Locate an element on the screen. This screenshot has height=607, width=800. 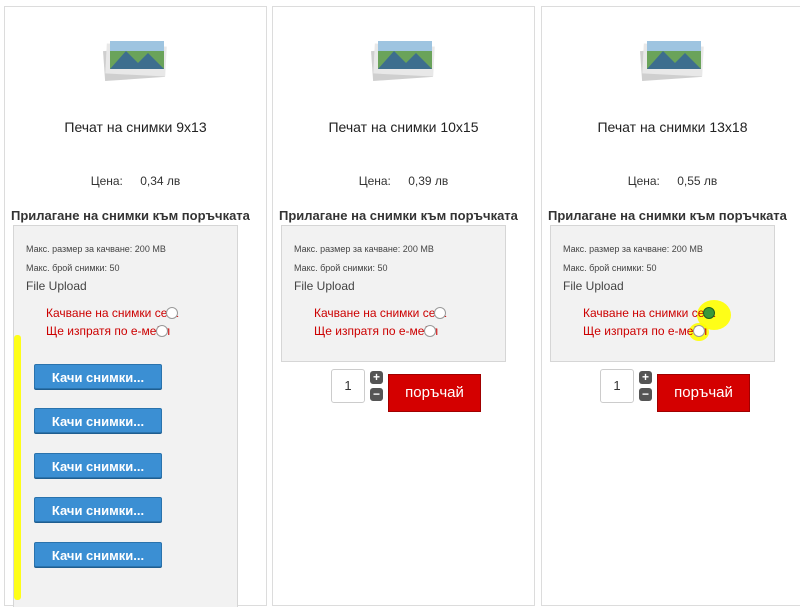
product-title: Печат на снимки 13x18 is located at coordinates (672, 127).